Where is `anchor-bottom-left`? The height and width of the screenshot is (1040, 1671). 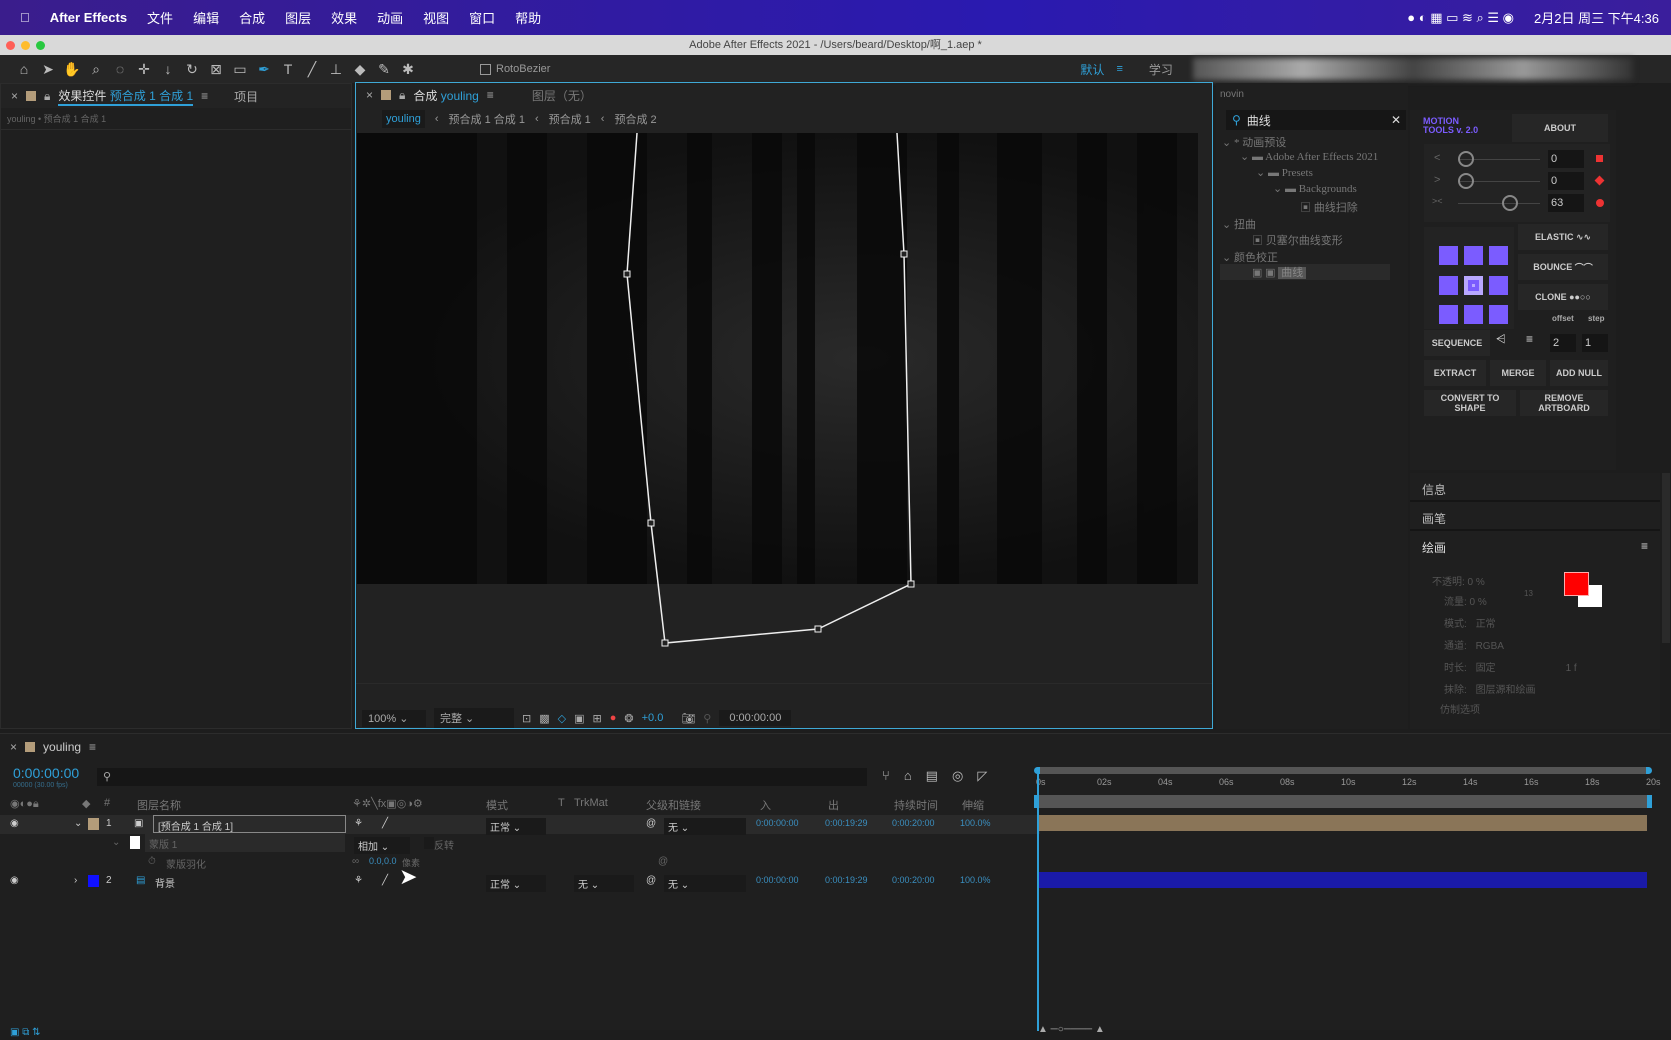 anchor-bottom-left is located at coordinates (1448, 315).